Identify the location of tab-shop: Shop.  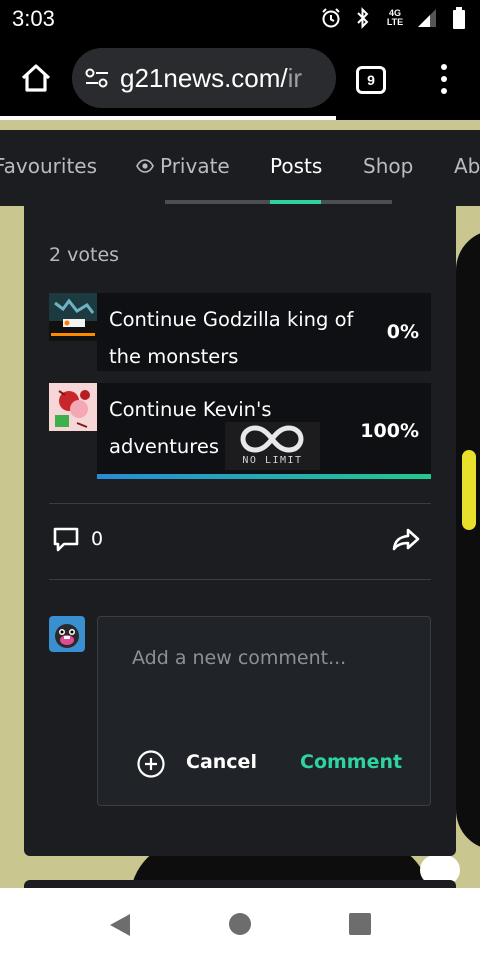
(388, 166).